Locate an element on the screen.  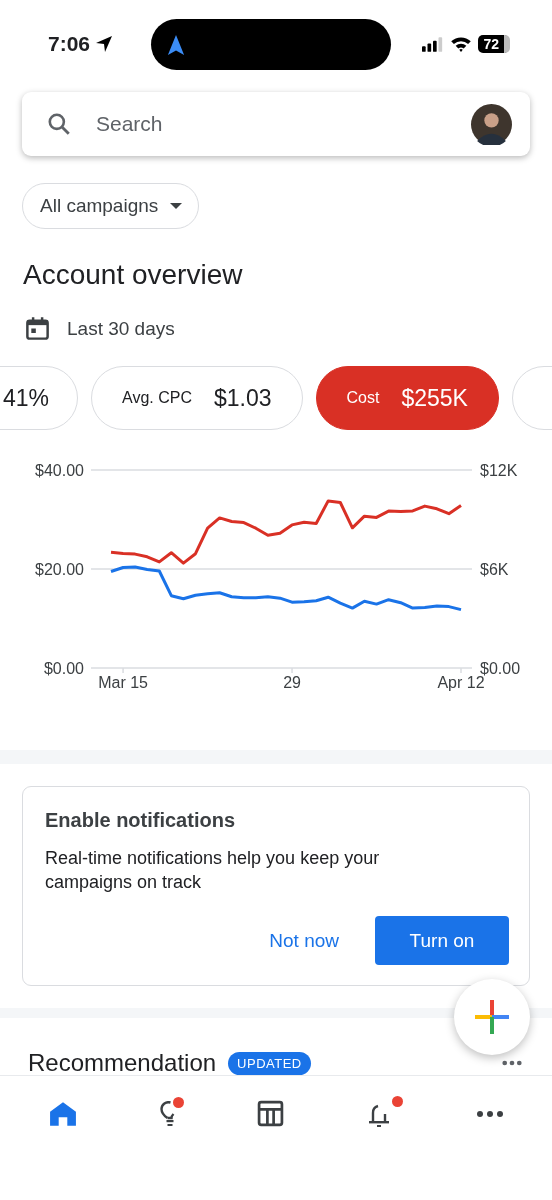
navigation-arrow-icon is located at coordinates (176, 44).